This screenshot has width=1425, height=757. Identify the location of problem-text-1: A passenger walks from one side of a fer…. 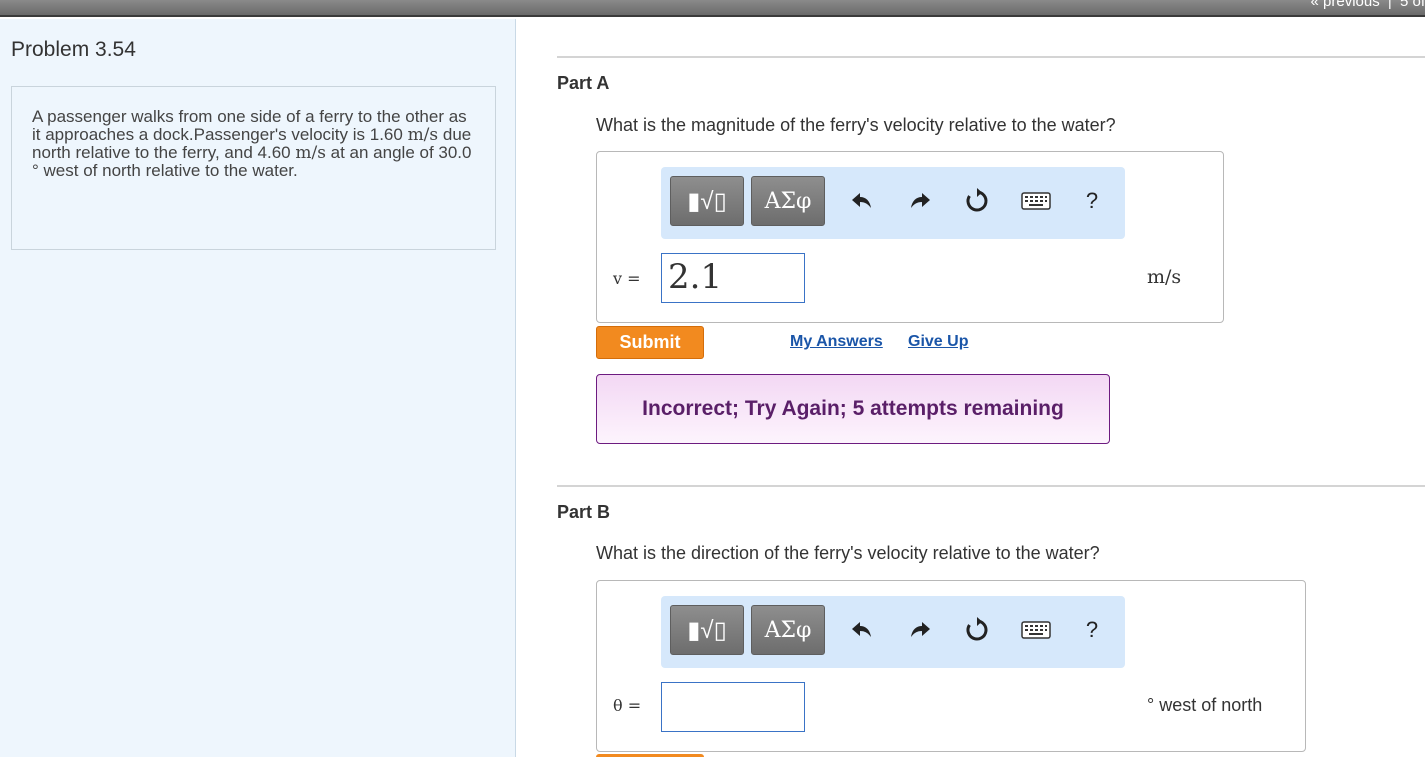
(249, 125).